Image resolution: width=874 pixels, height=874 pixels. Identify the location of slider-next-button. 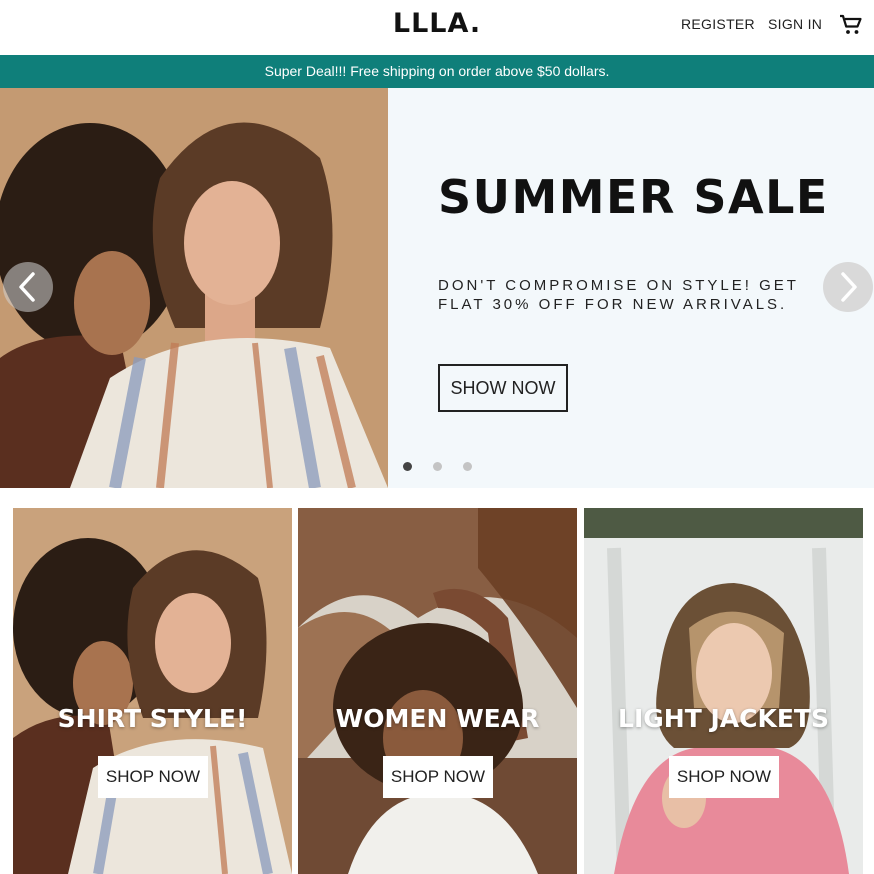
(848, 287).